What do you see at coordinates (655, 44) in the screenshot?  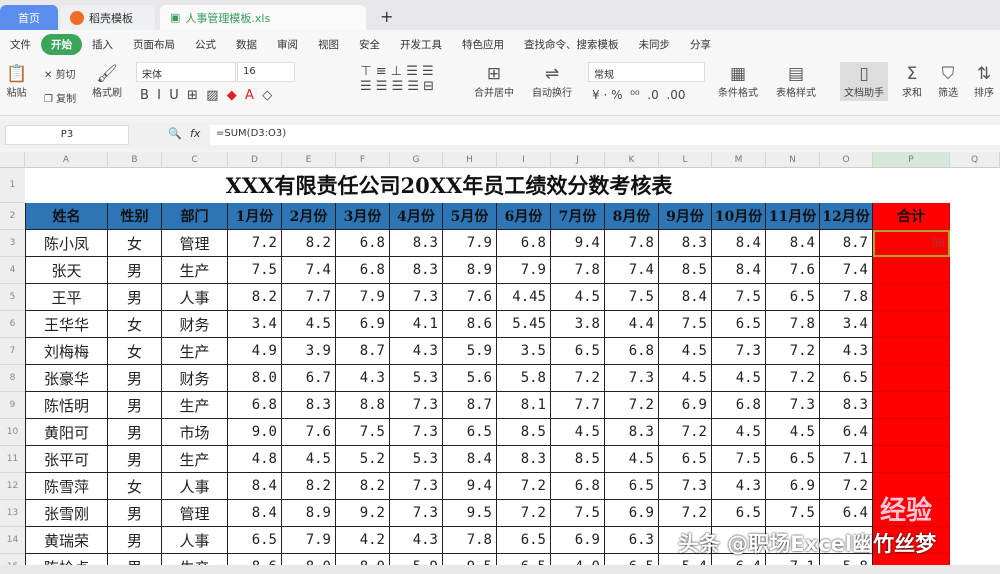 I see `menu-item: 未同步` at bounding box center [655, 44].